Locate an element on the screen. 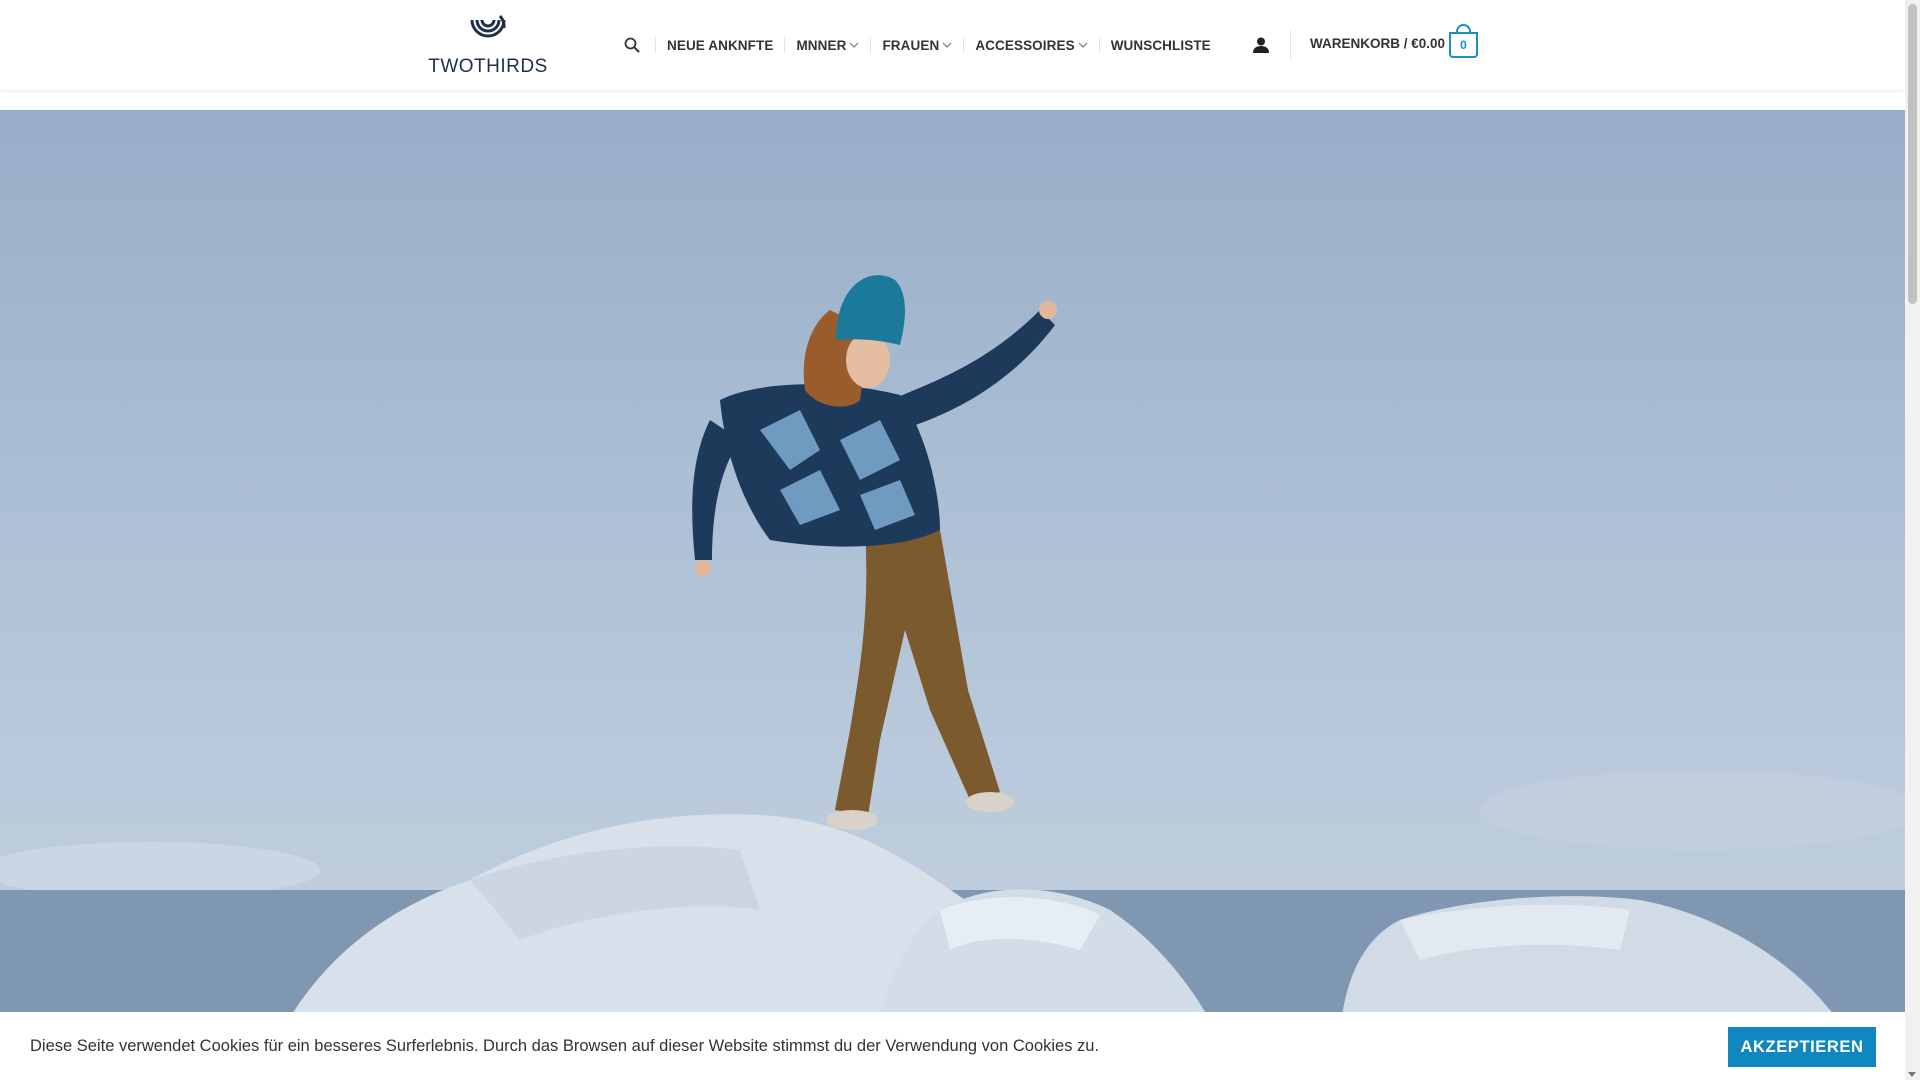 The width and height of the screenshot is (1920, 1080). nav-item-manner: MNNER is located at coordinates (827, 45).